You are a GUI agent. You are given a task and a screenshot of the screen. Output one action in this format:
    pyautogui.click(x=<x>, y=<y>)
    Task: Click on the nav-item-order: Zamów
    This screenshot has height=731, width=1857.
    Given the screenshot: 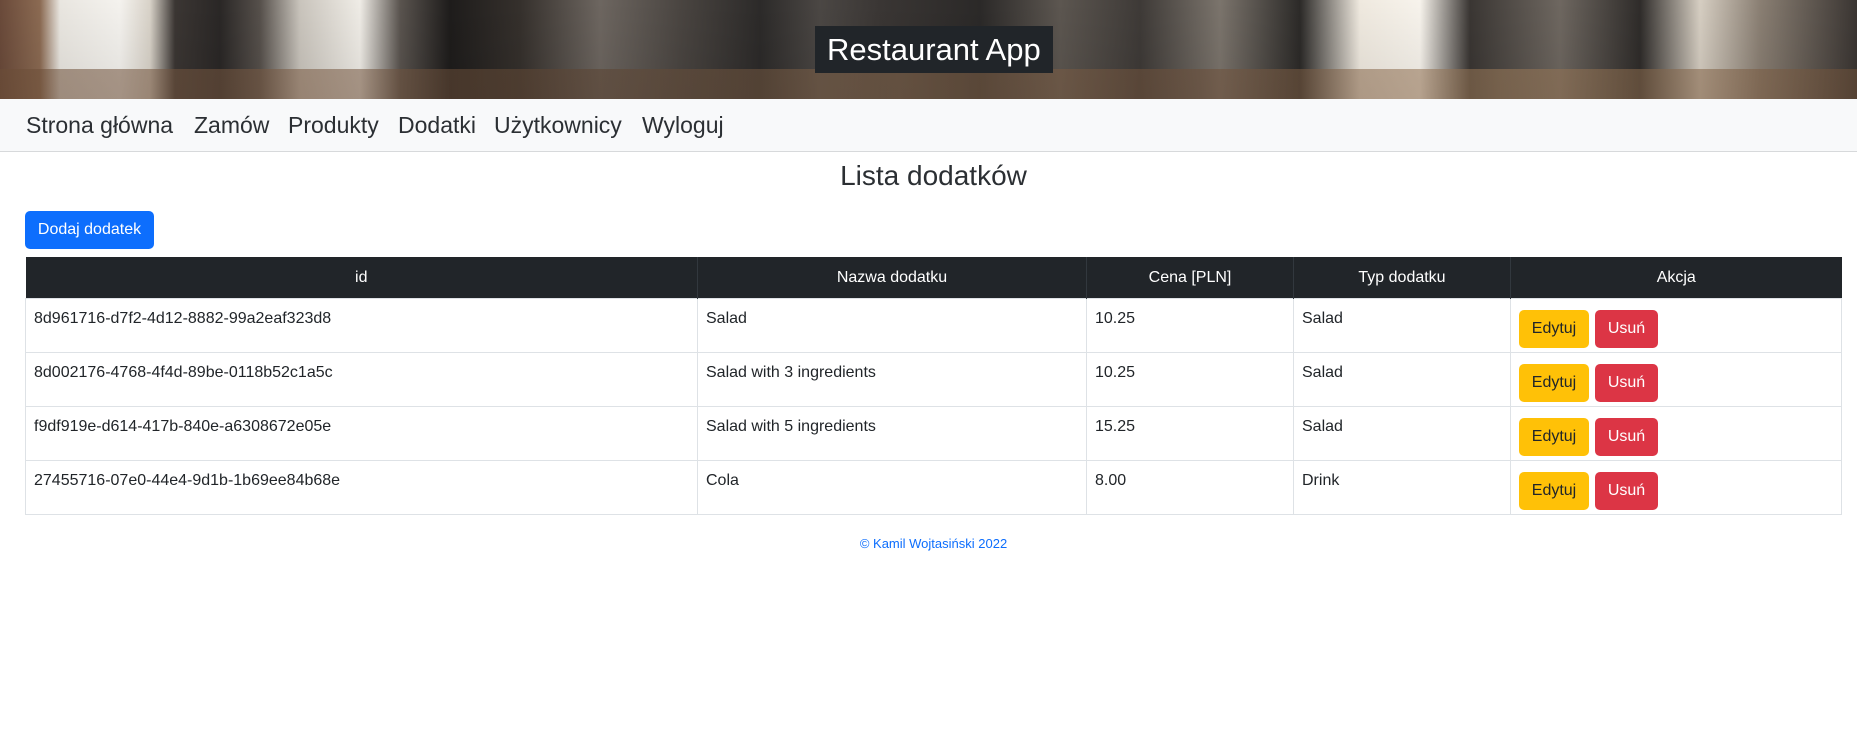 What is the action you would take?
    pyautogui.click(x=231, y=125)
    